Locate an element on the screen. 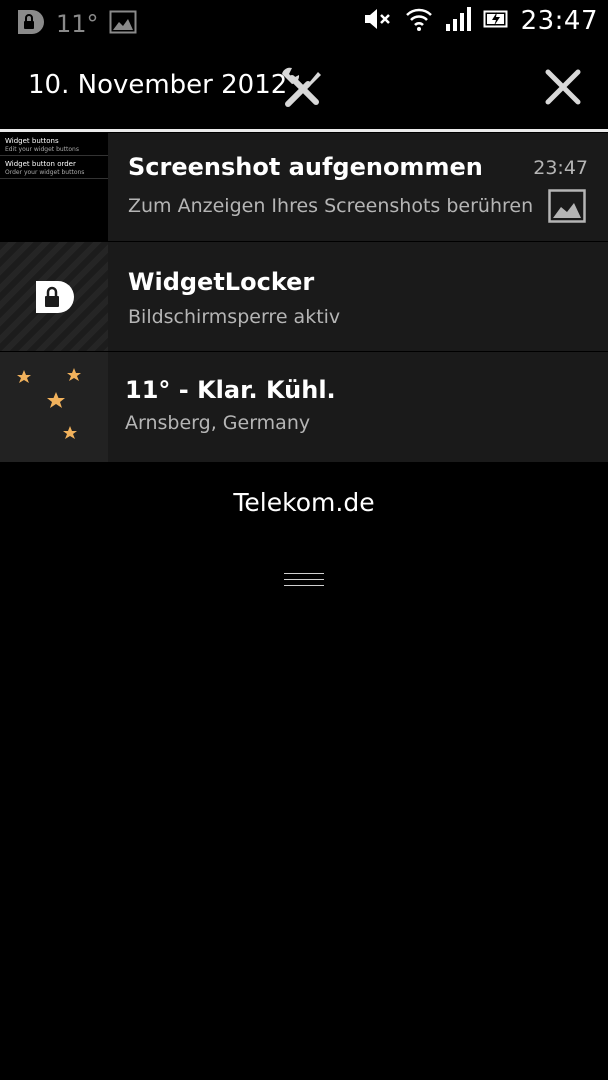 Image resolution: width=608 pixels, height=1080 pixels. thumbnail-row-title: Widget buttons is located at coordinates (32, 141).